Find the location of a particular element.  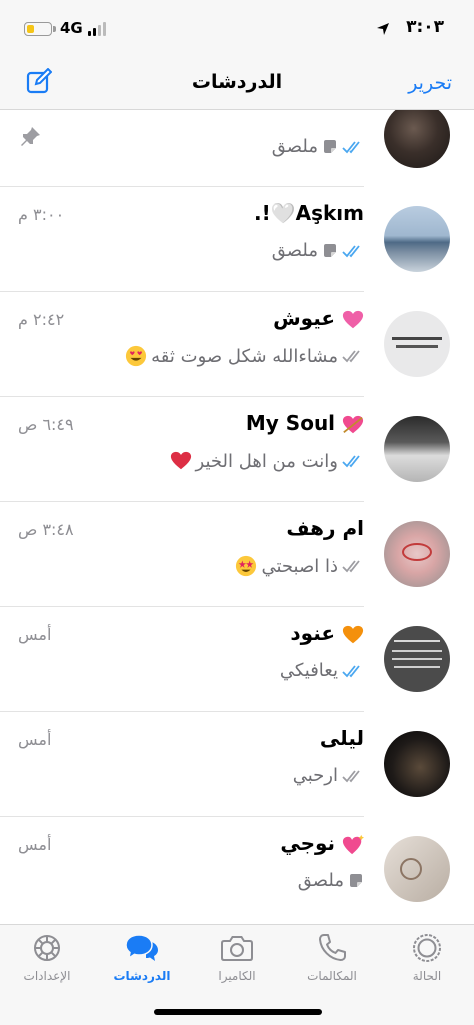

signal-icon is located at coordinates (98, 29).